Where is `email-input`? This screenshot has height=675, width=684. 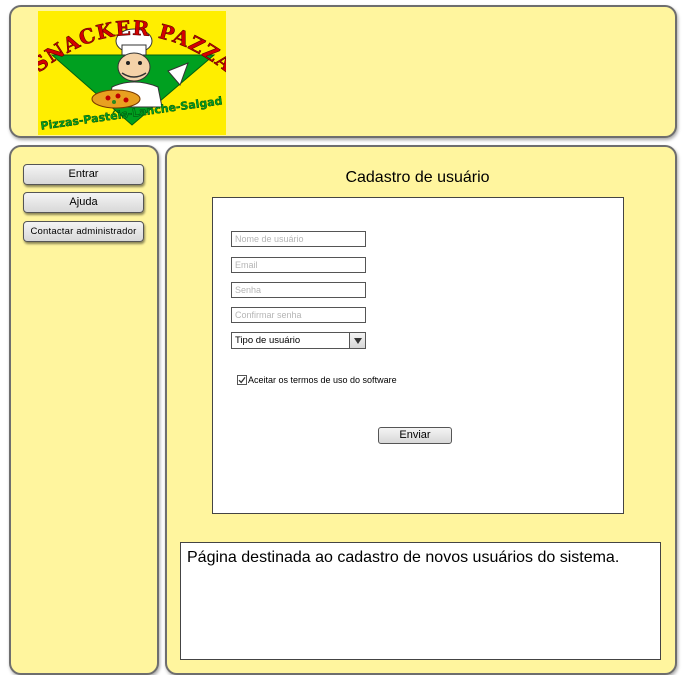 email-input is located at coordinates (298, 265).